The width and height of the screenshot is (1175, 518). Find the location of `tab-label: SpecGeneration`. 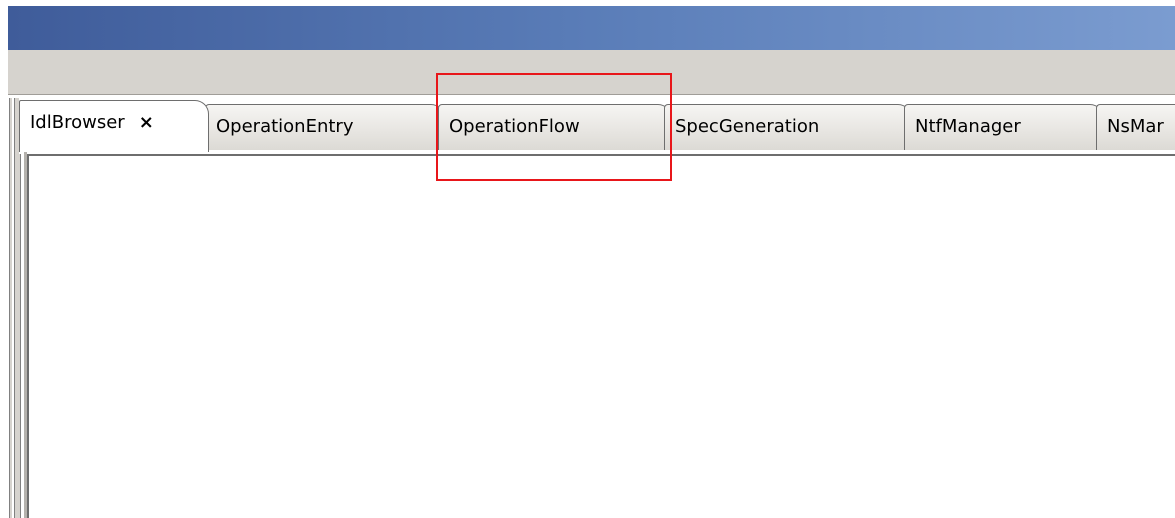

tab-label: SpecGeneration is located at coordinates (747, 126).